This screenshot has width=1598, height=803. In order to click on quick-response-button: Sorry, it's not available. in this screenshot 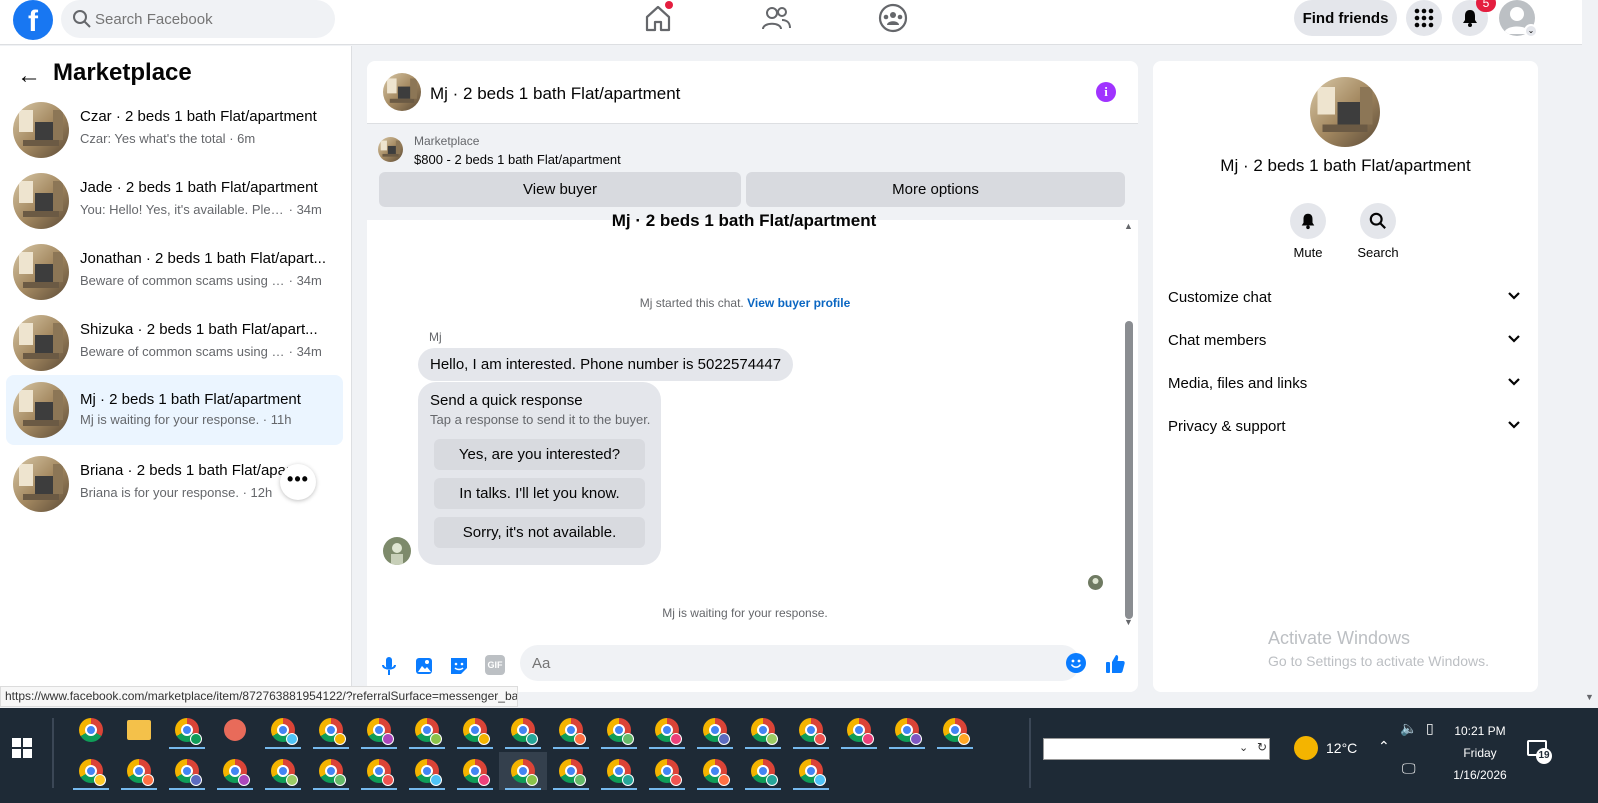, I will do `click(539, 532)`.